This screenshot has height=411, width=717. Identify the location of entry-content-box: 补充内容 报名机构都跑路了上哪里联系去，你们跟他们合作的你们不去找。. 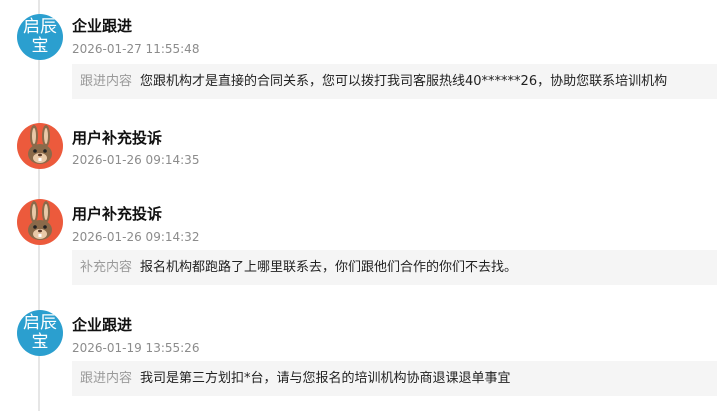
(394, 267).